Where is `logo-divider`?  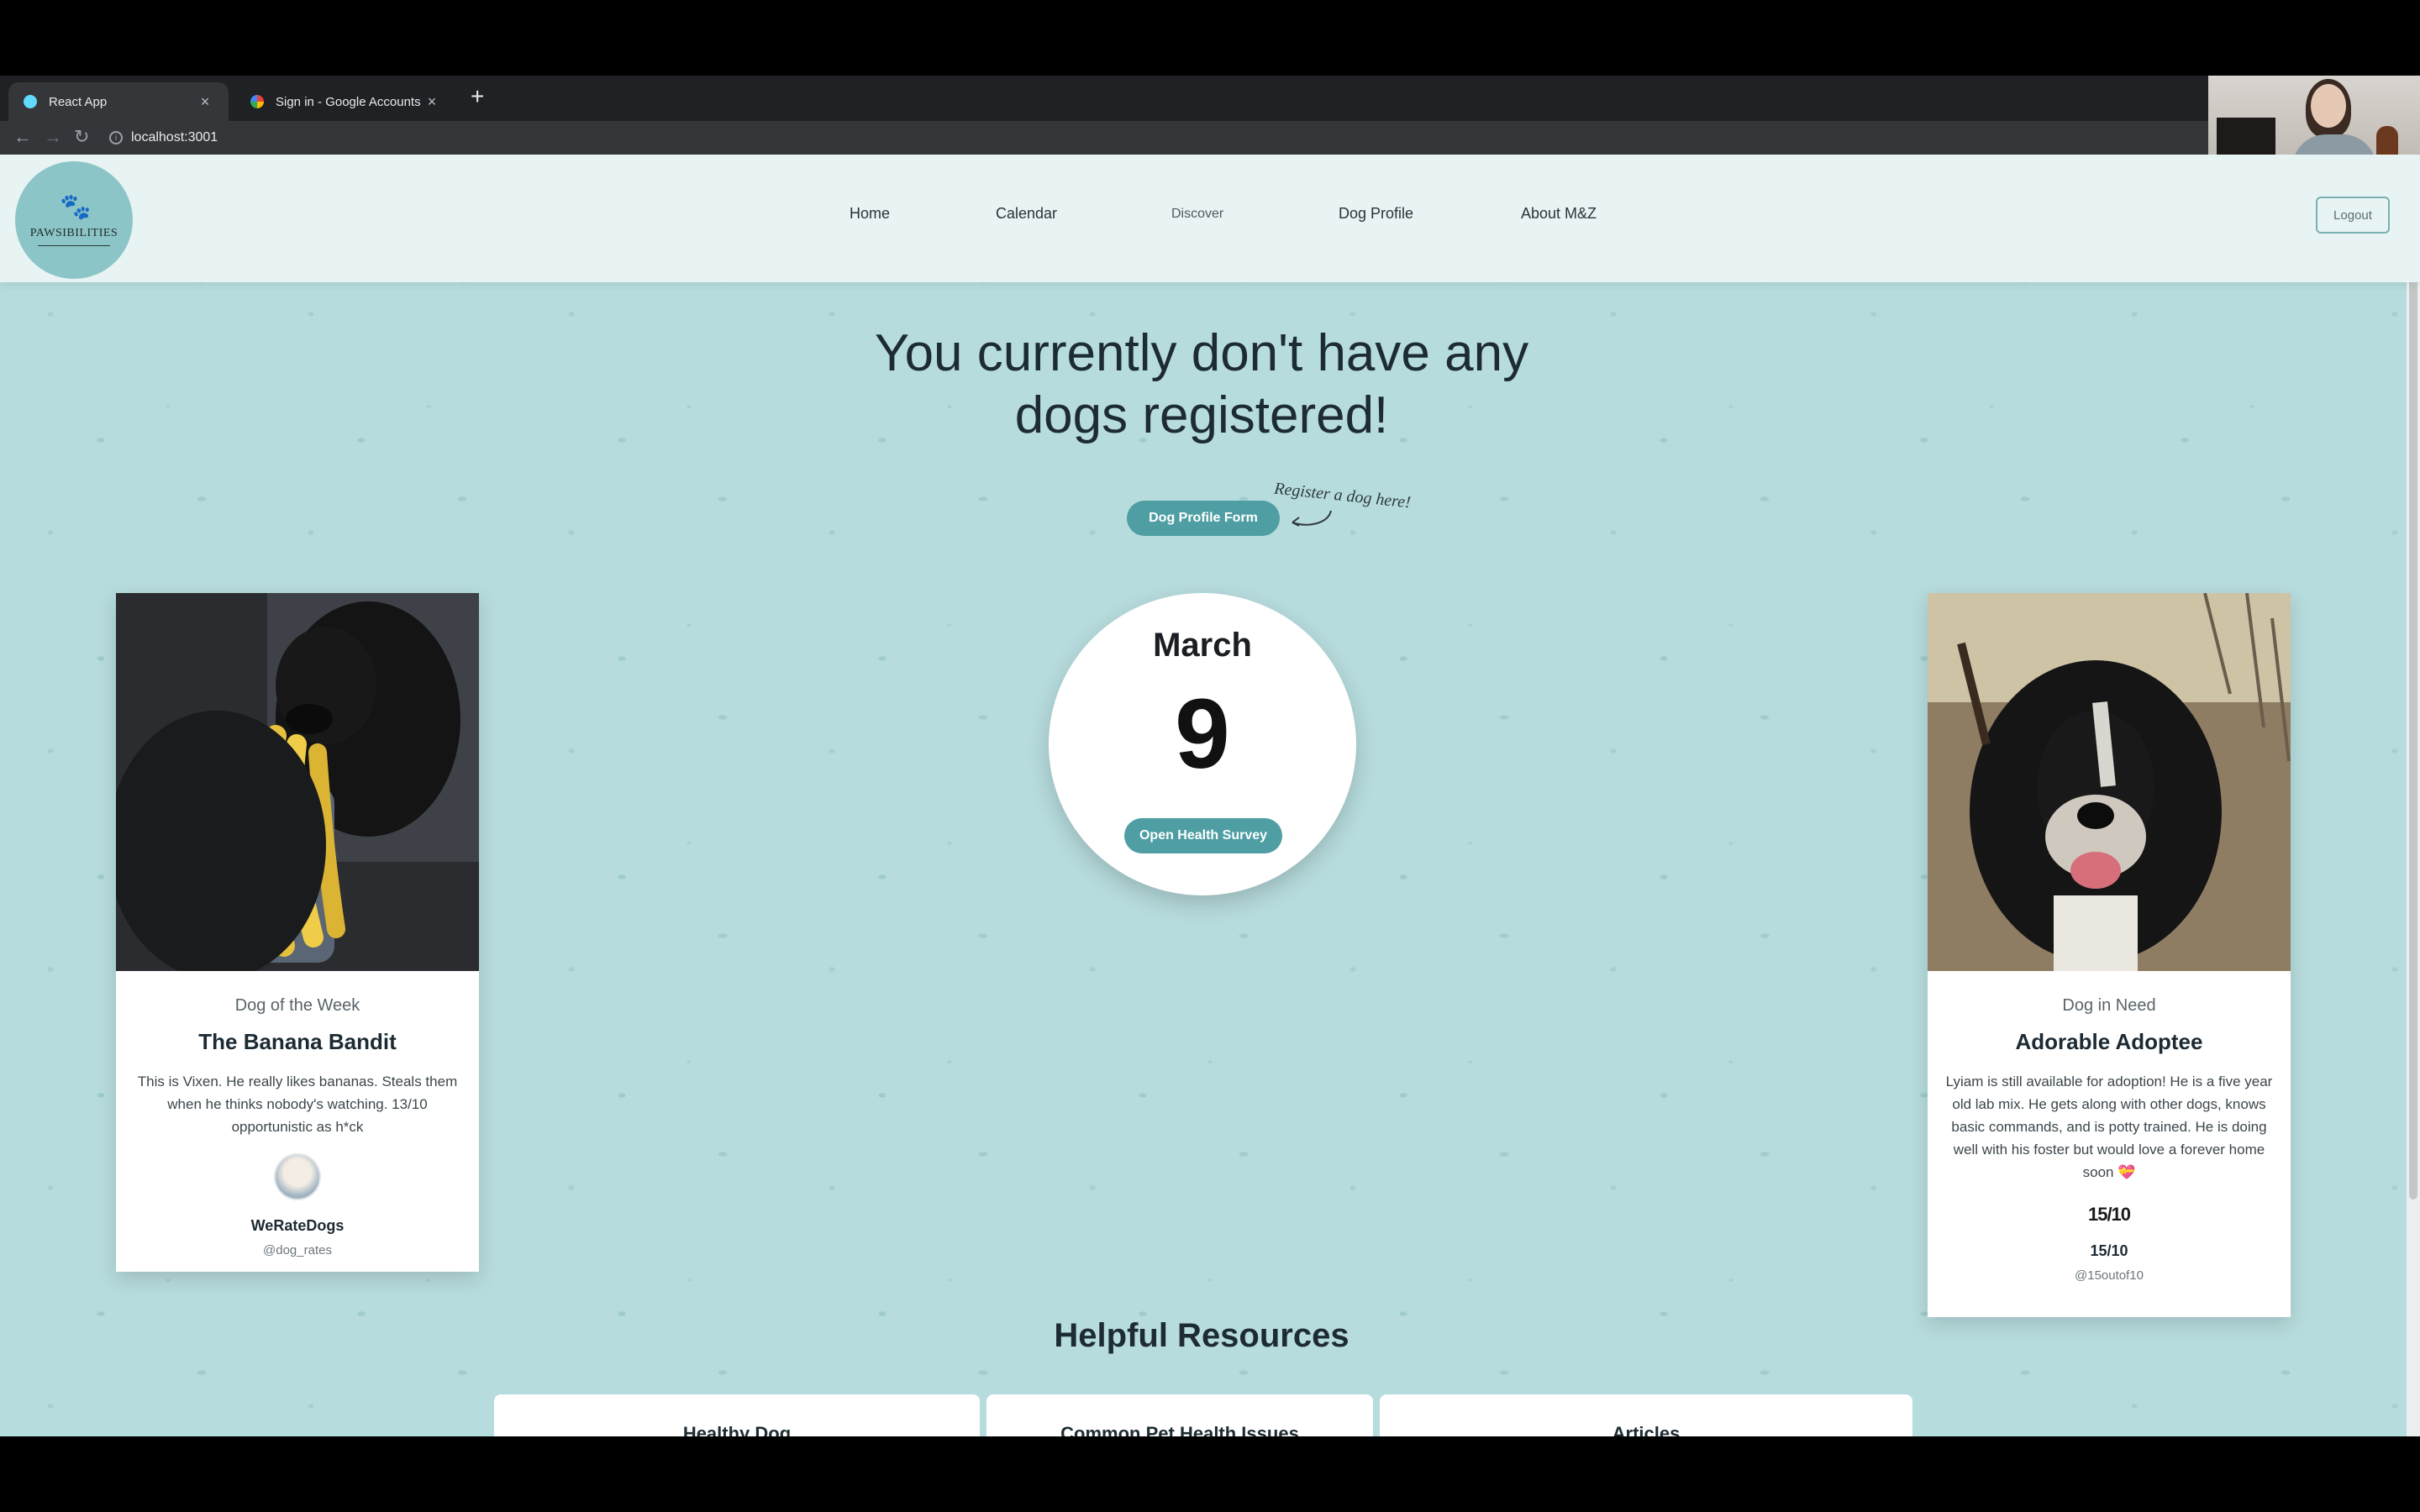 logo-divider is located at coordinates (74, 245).